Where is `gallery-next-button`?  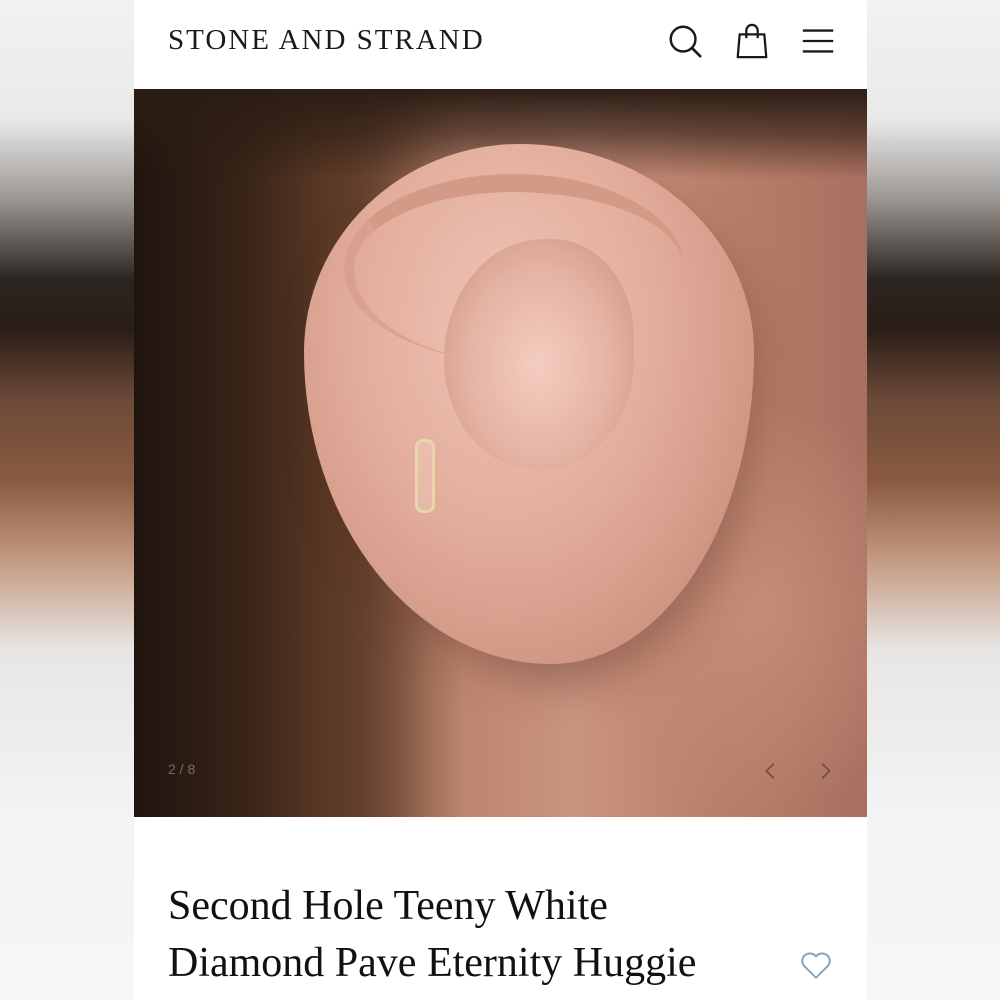
gallery-next-button is located at coordinates (825, 771).